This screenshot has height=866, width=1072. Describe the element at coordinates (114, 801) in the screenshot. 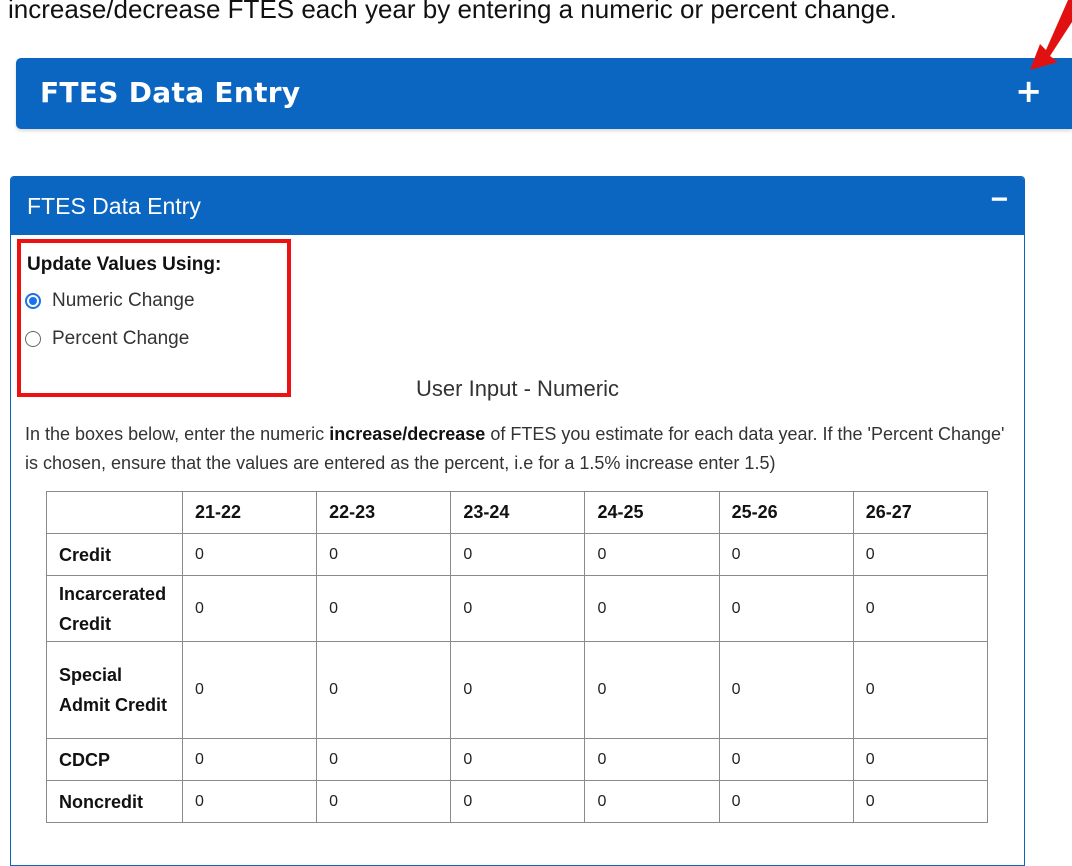

I see `row-label: Noncredit` at that location.